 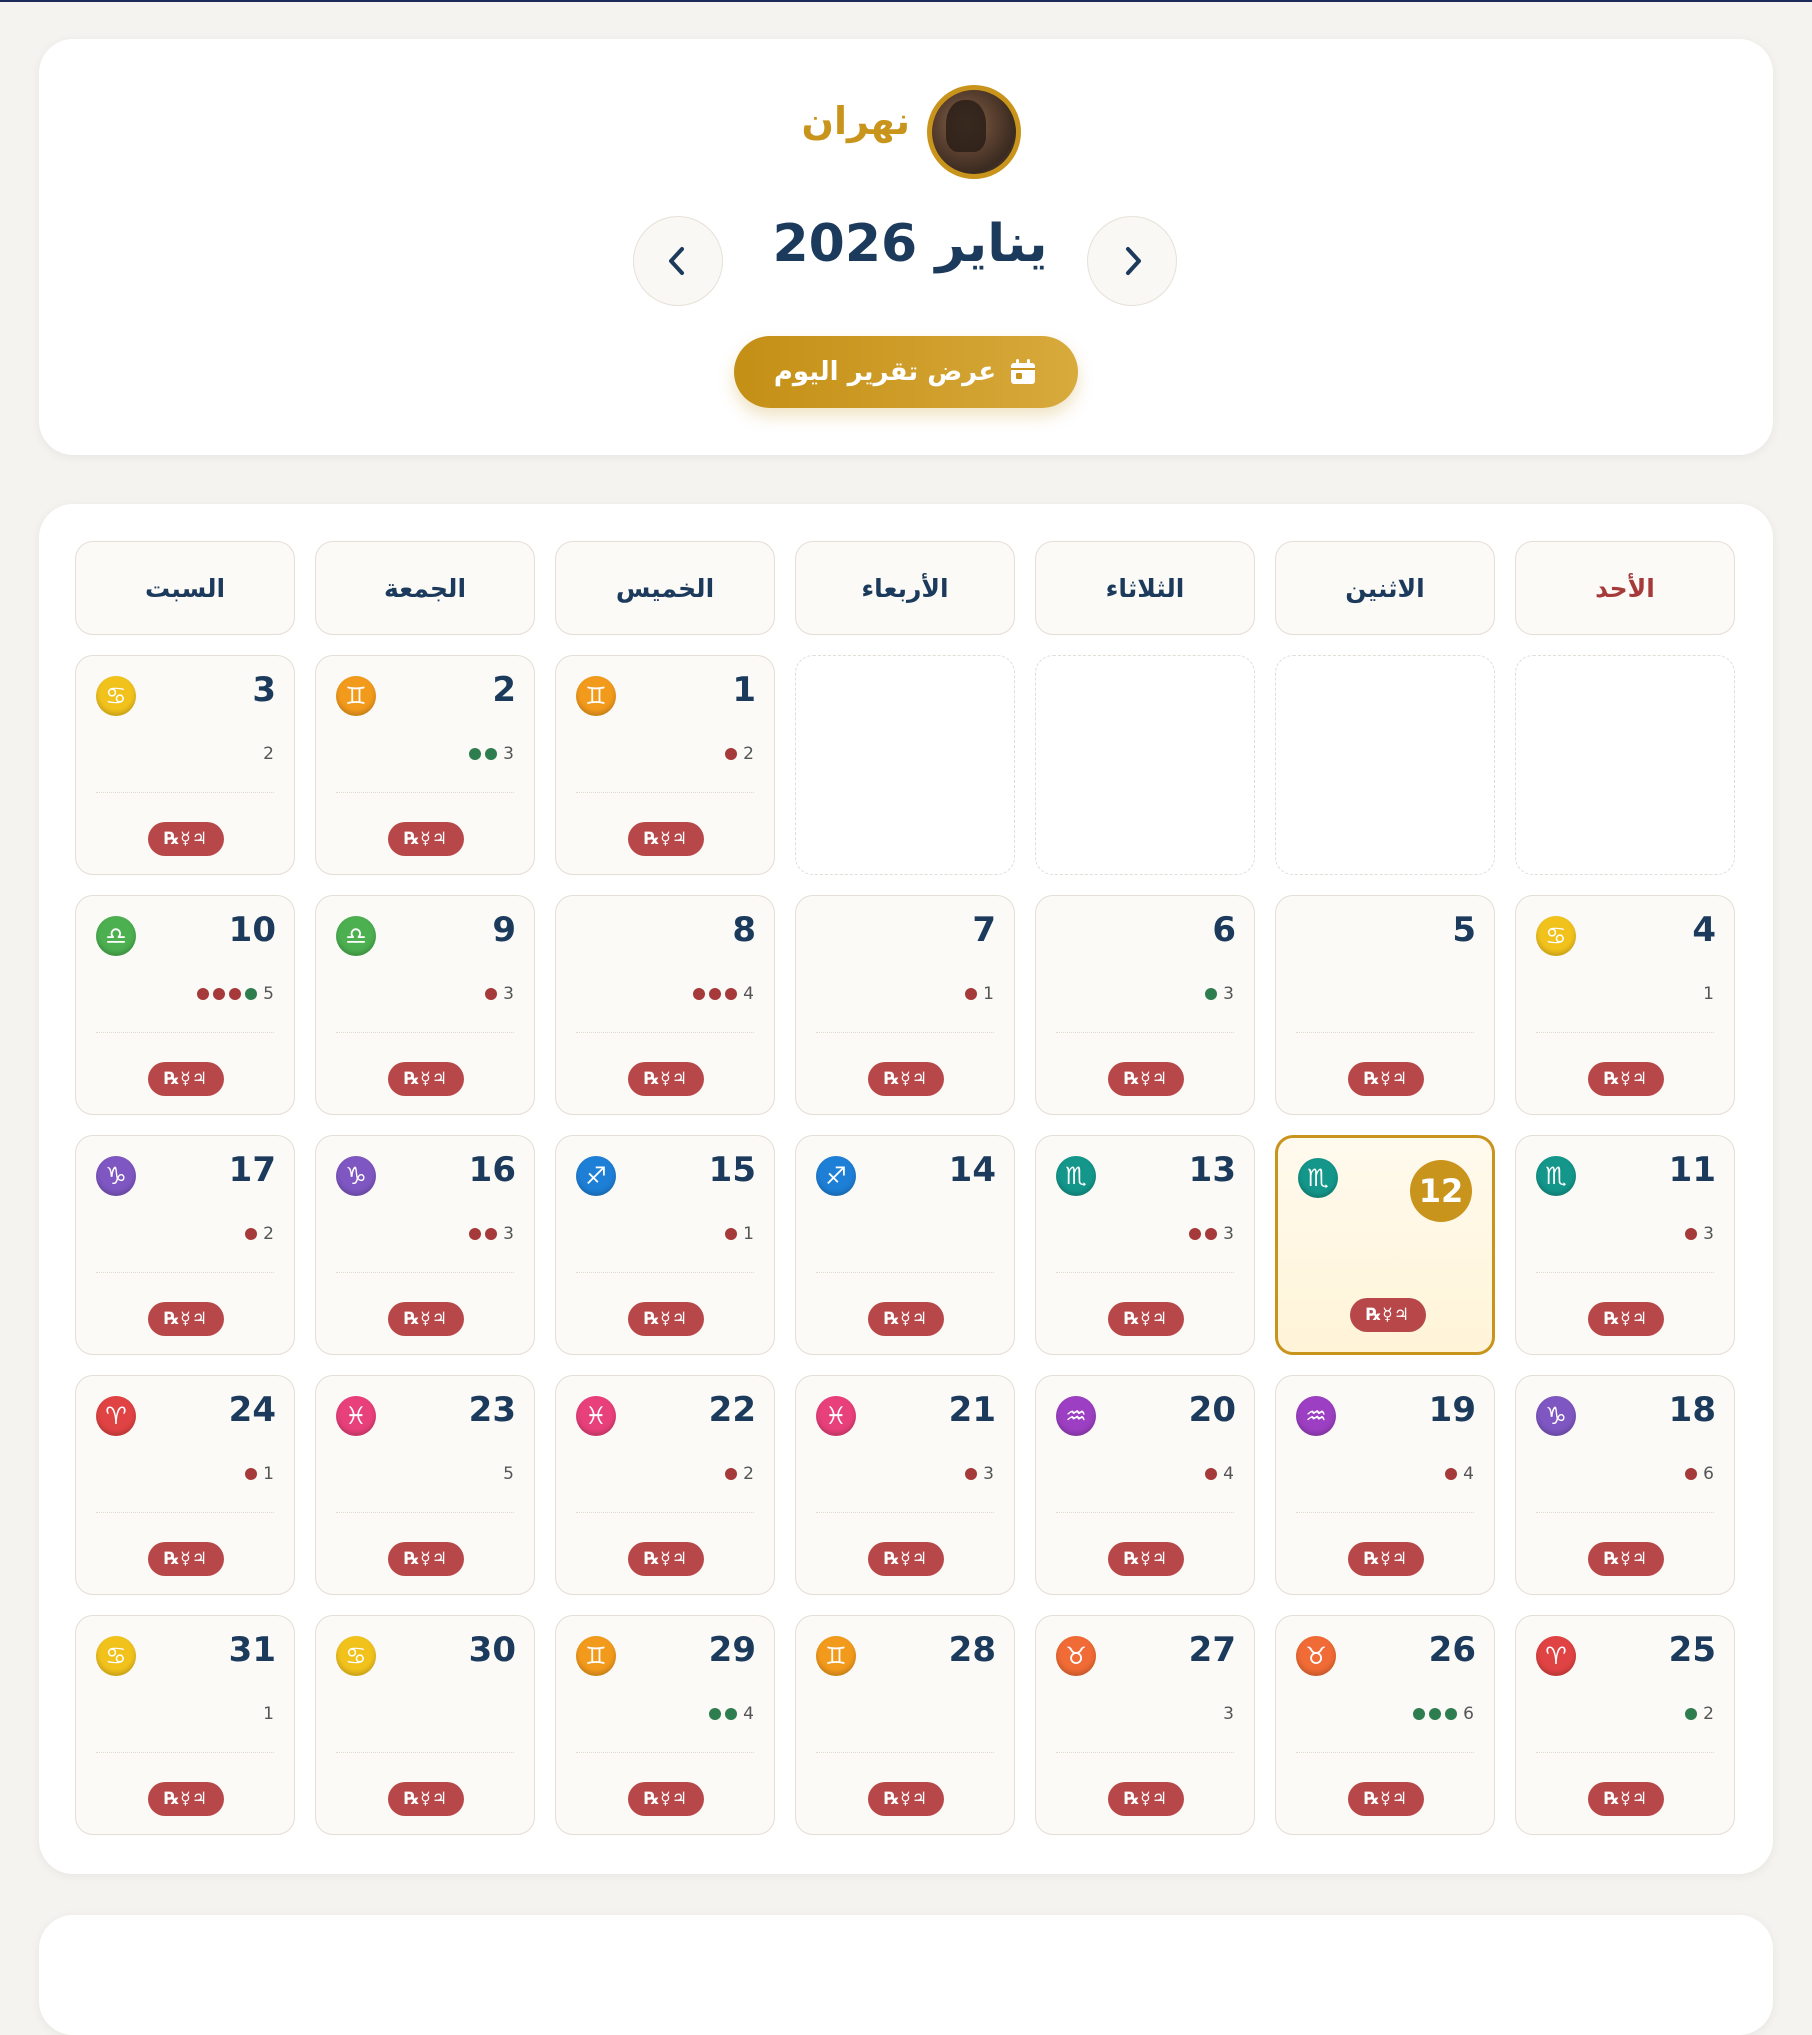 I want to click on event-count: 5, so click(x=508, y=1474).